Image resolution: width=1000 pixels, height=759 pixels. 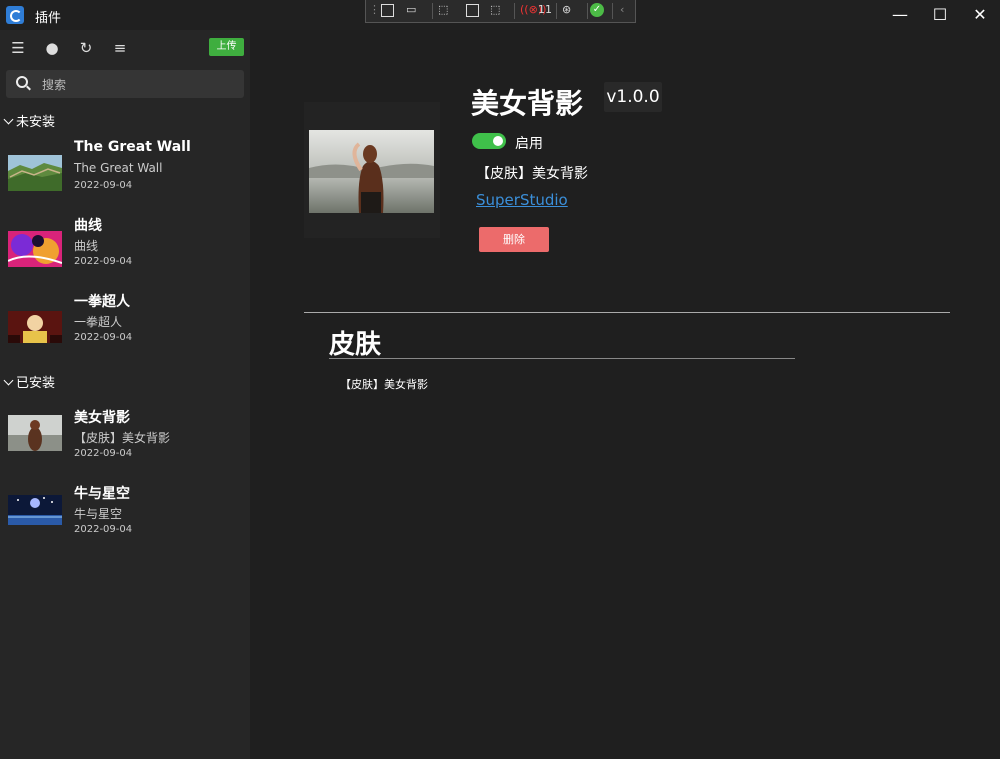 I want to click on track-focus-icon: ⬚, so click(x=495, y=10).